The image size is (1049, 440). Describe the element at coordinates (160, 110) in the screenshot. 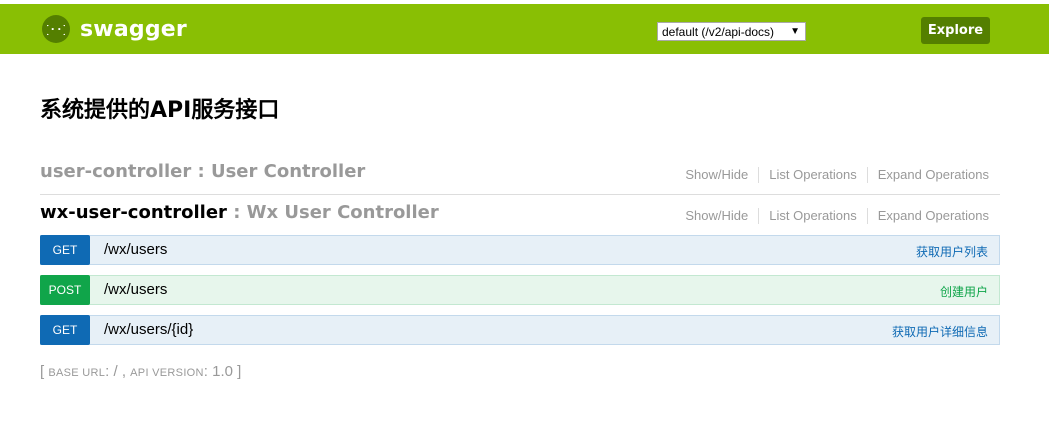

I see `page-title: 系统提供的API服务接口` at that location.